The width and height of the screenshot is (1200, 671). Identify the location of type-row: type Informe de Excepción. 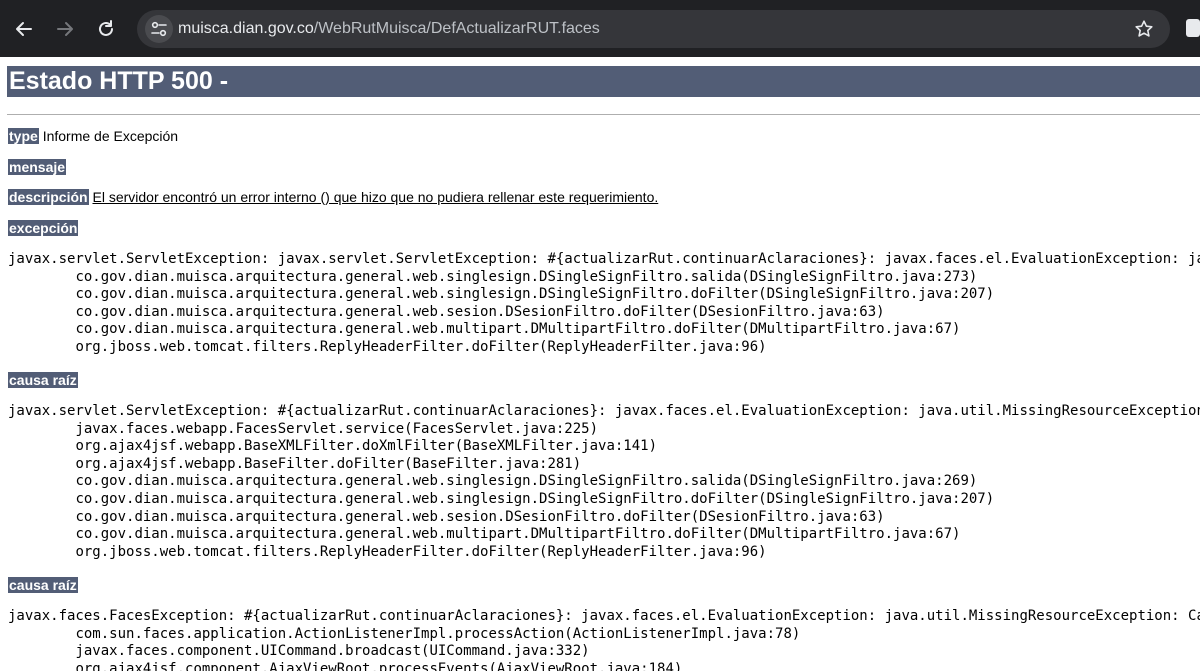
(93, 136).